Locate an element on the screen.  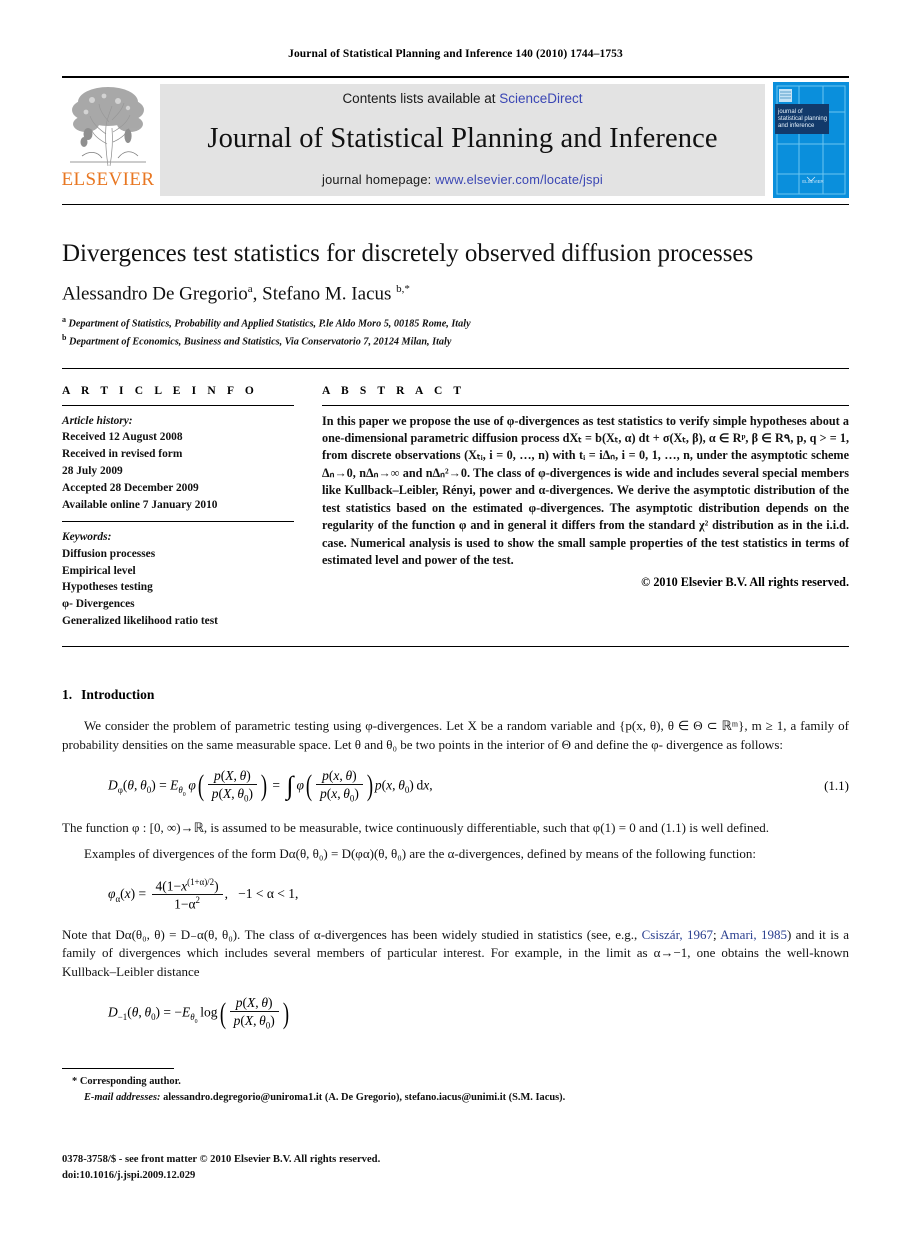
contents-prefix: Contents lists available at is located at coordinates (421, 98).